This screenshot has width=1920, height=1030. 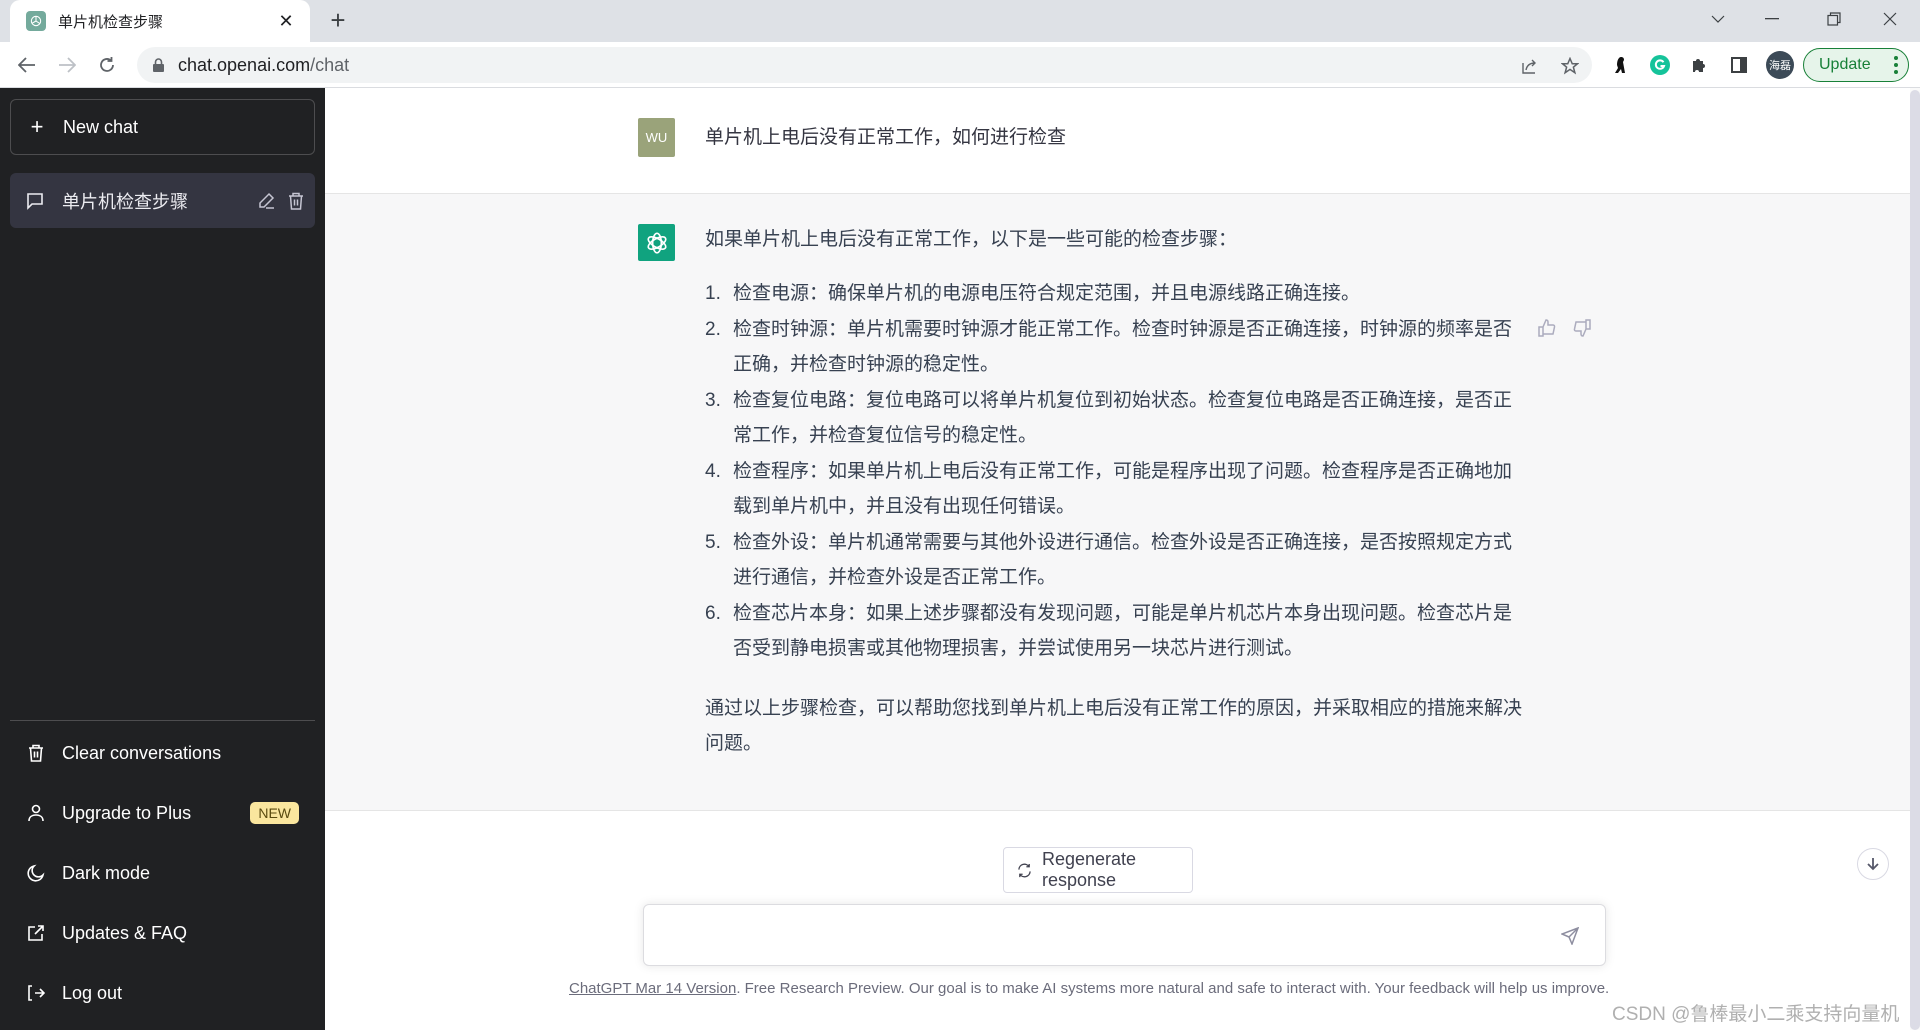 What do you see at coordinates (656, 242) in the screenshot?
I see `chatgpt-logo-icon` at bounding box center [656, 242].